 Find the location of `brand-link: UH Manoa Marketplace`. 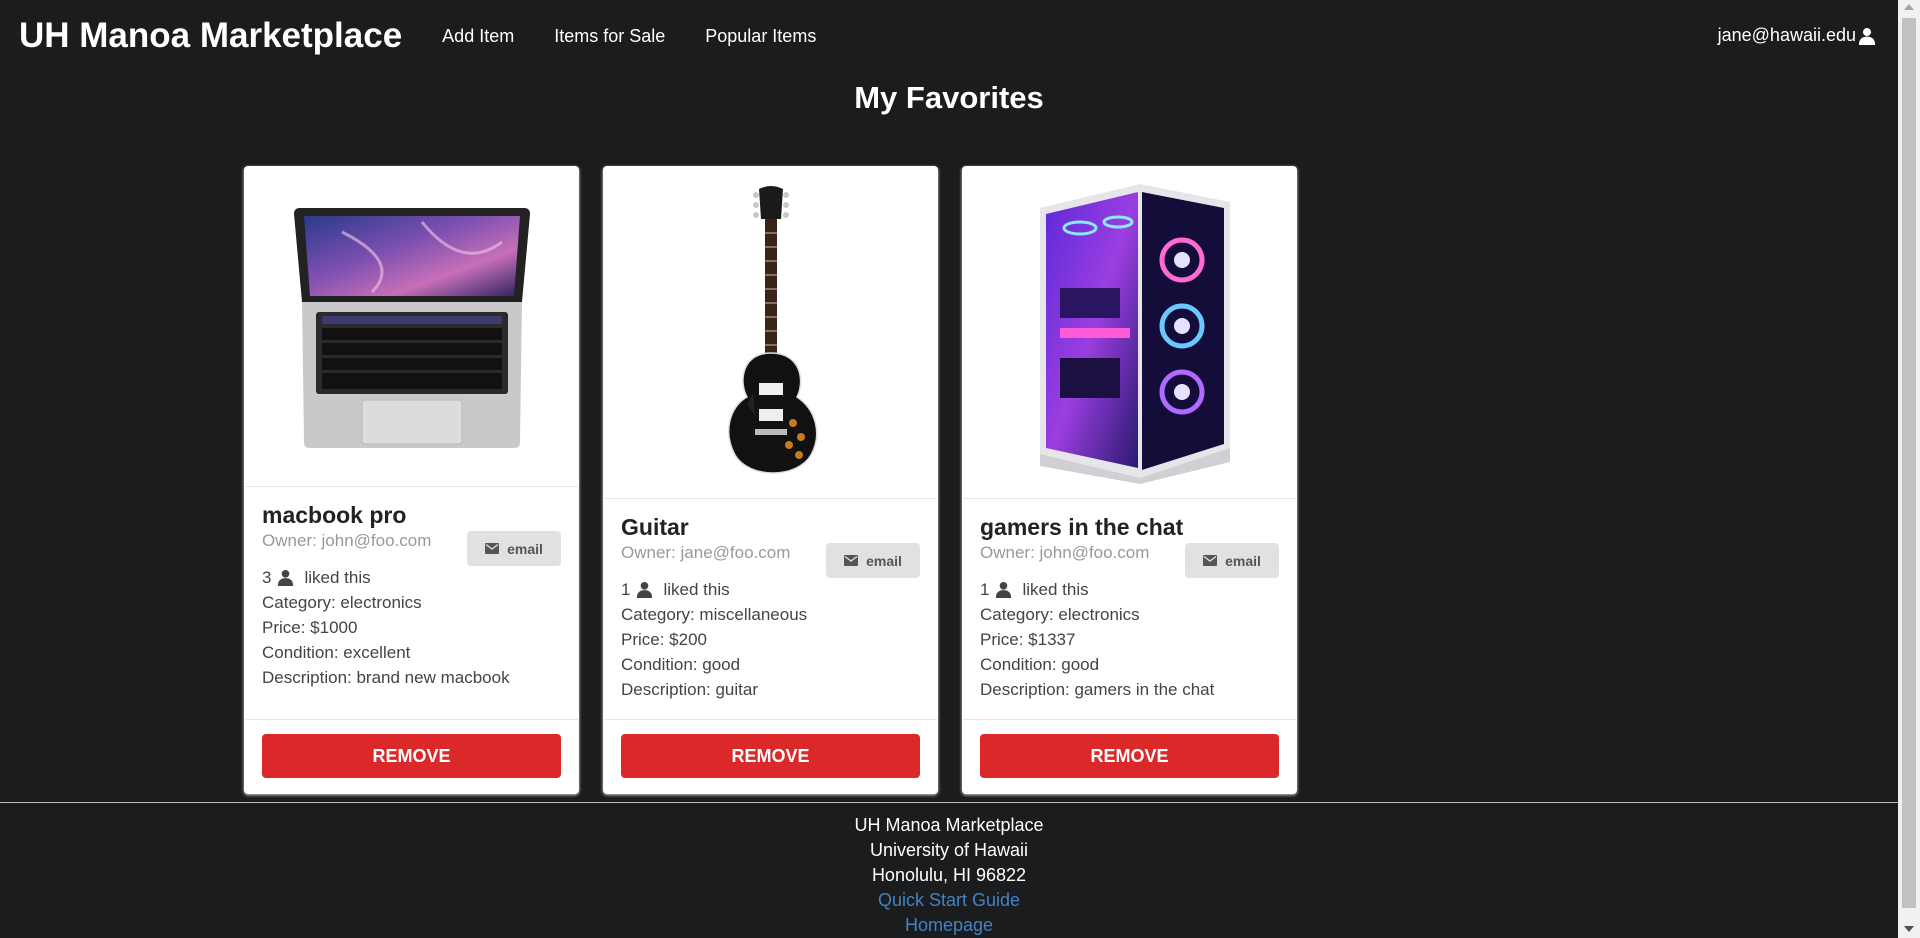

brand-link: UH Manoa Marketplace is located at coordinates (210, 36).